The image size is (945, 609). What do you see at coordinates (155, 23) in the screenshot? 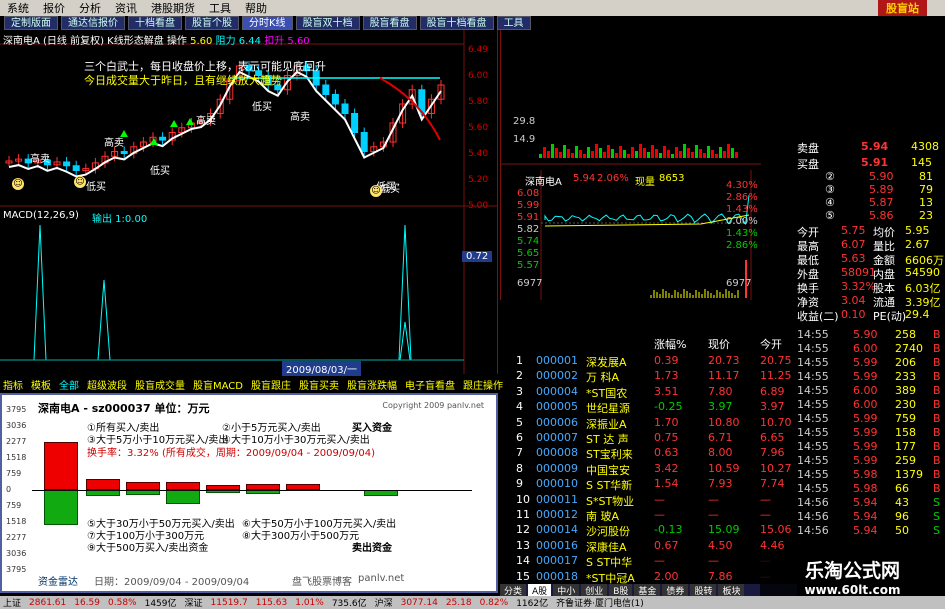
I see `layout-tab-2: 十档看盘` at bounding box center [155, 23].